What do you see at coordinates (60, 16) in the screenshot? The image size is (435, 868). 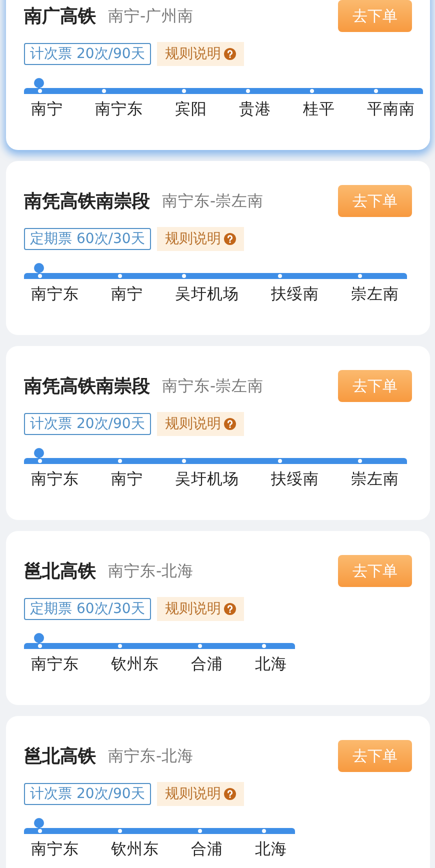 I see `line-name: 南广高铁` at bounding box center [60, 16].